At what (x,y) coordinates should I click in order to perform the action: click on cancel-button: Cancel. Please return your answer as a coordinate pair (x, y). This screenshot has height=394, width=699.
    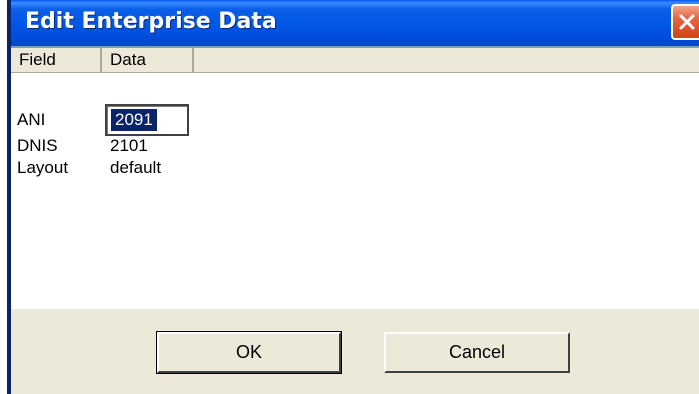
    Looking at the image, I should click on (477, 352).